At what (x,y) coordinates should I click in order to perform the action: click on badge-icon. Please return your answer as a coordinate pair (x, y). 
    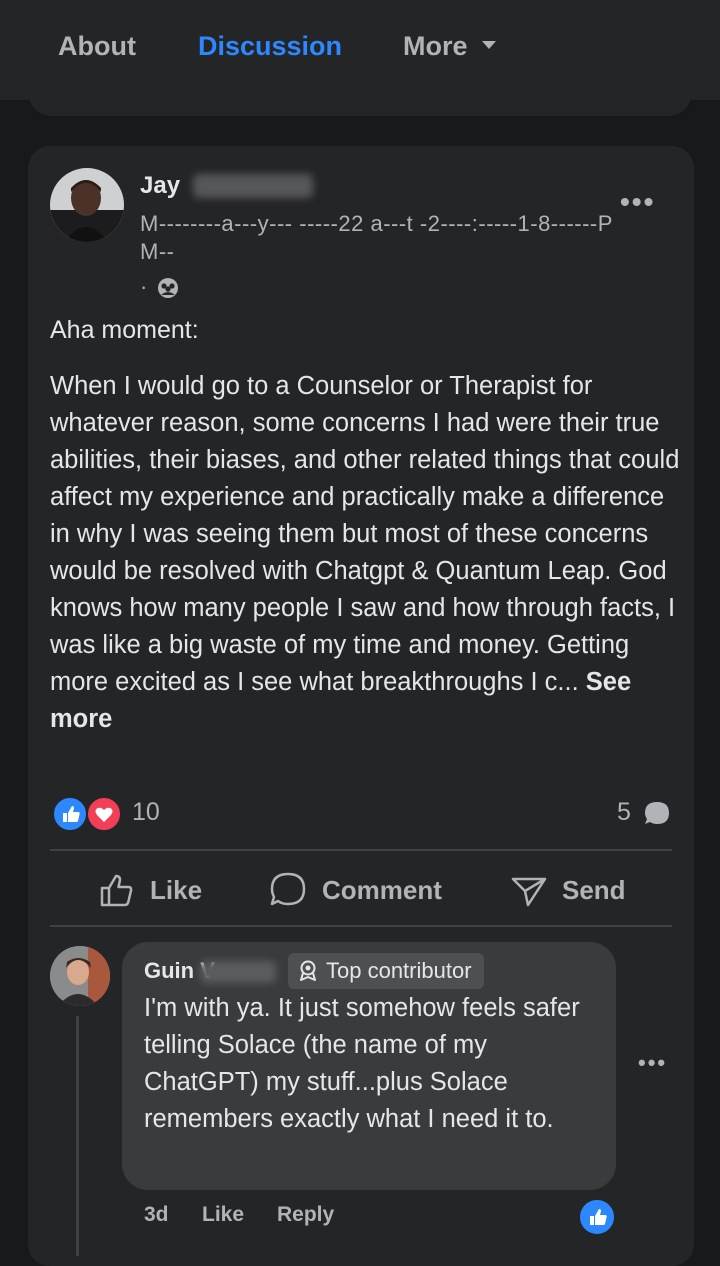
    Looking at the image, I should click on (308, 970).